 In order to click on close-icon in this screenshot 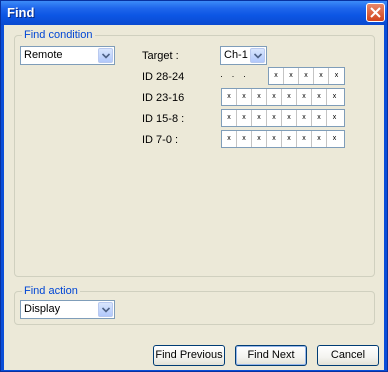, I will do `click(375, 12)`.